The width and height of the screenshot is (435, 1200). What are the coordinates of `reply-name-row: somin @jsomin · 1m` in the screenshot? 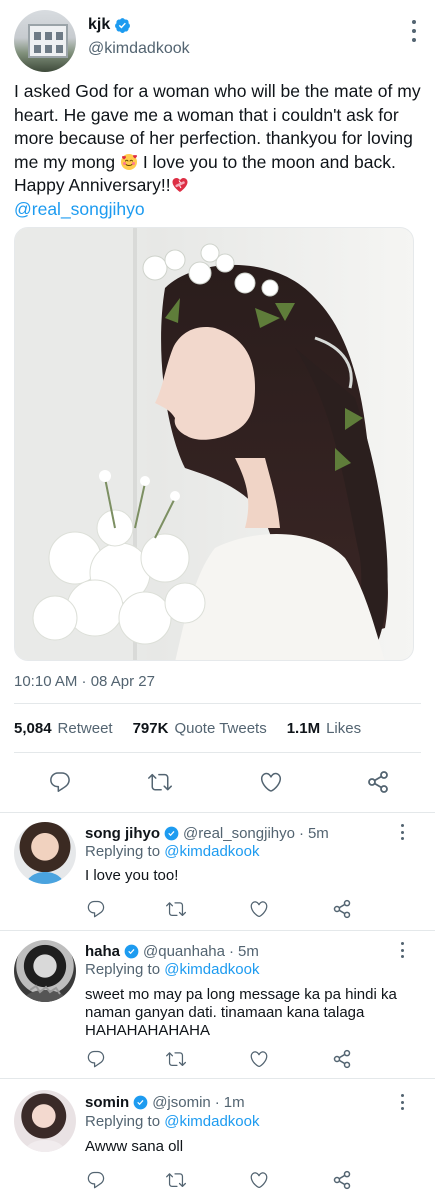 It's located at (165, 1102).